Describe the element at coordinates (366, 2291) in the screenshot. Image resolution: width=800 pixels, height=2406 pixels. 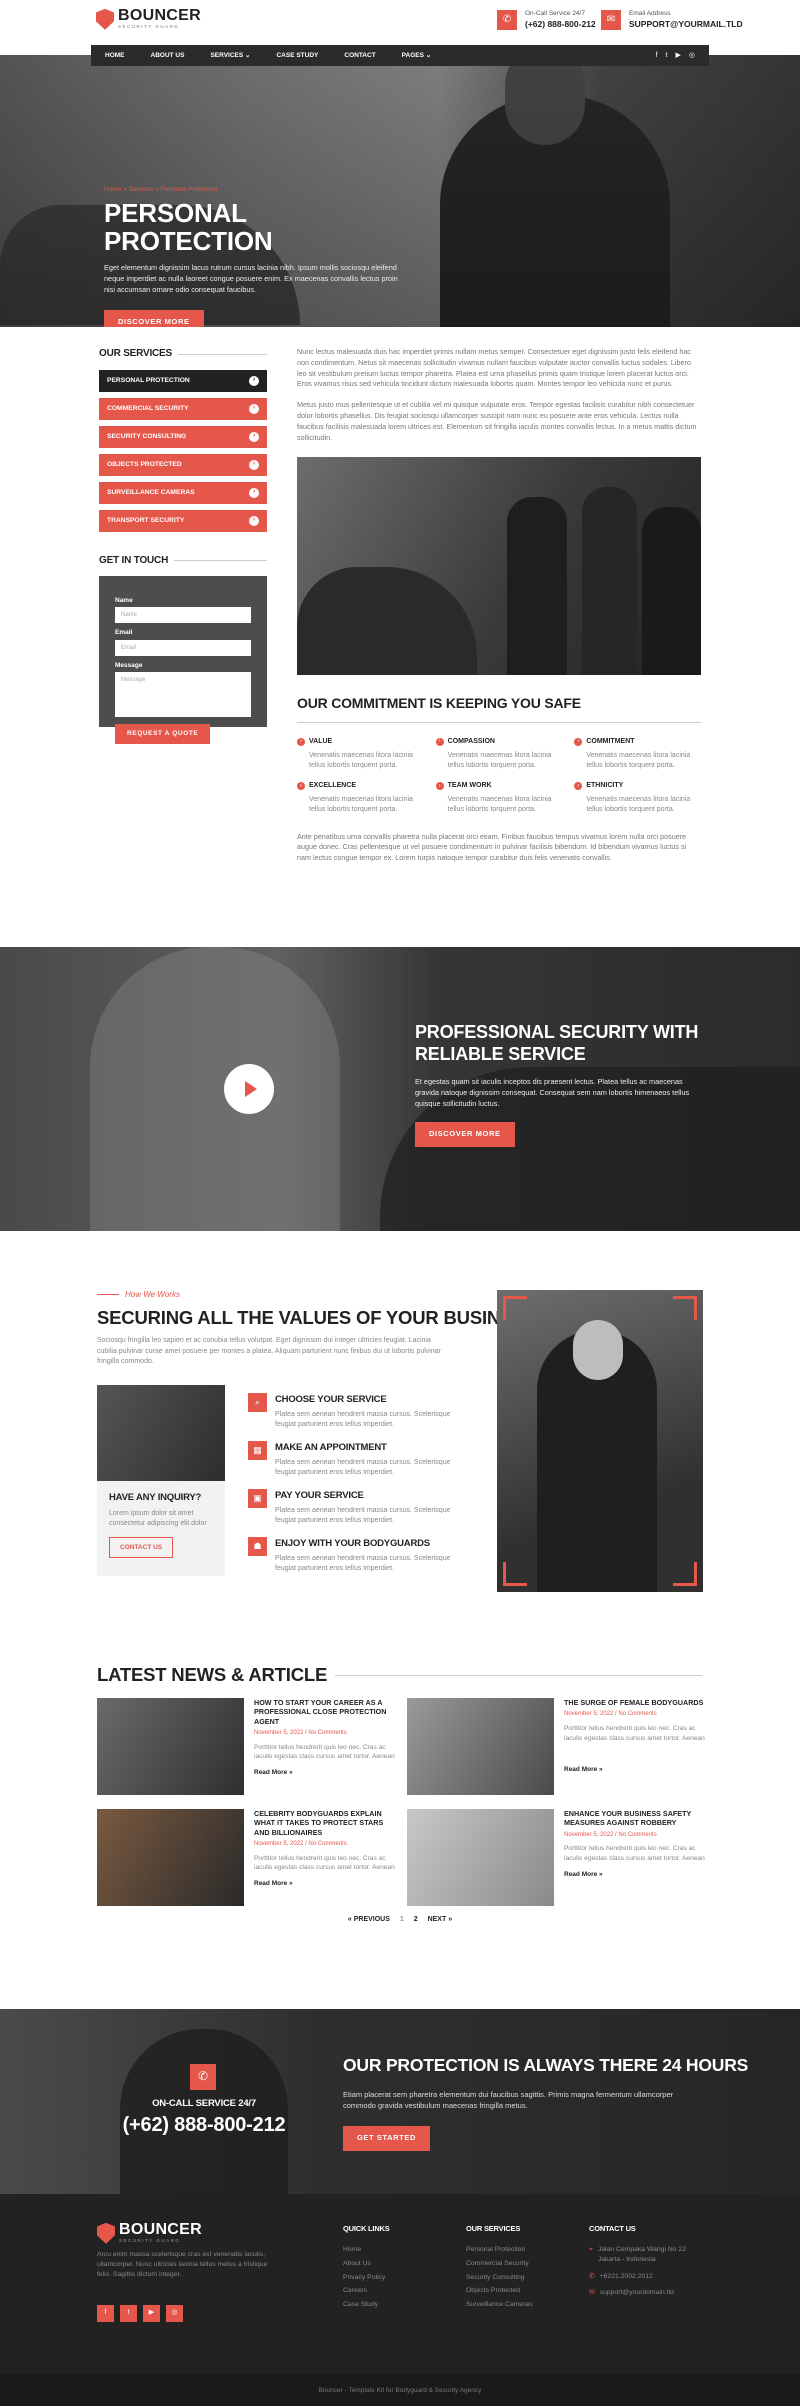
I see `footer-link-careers: Careers` at that location.